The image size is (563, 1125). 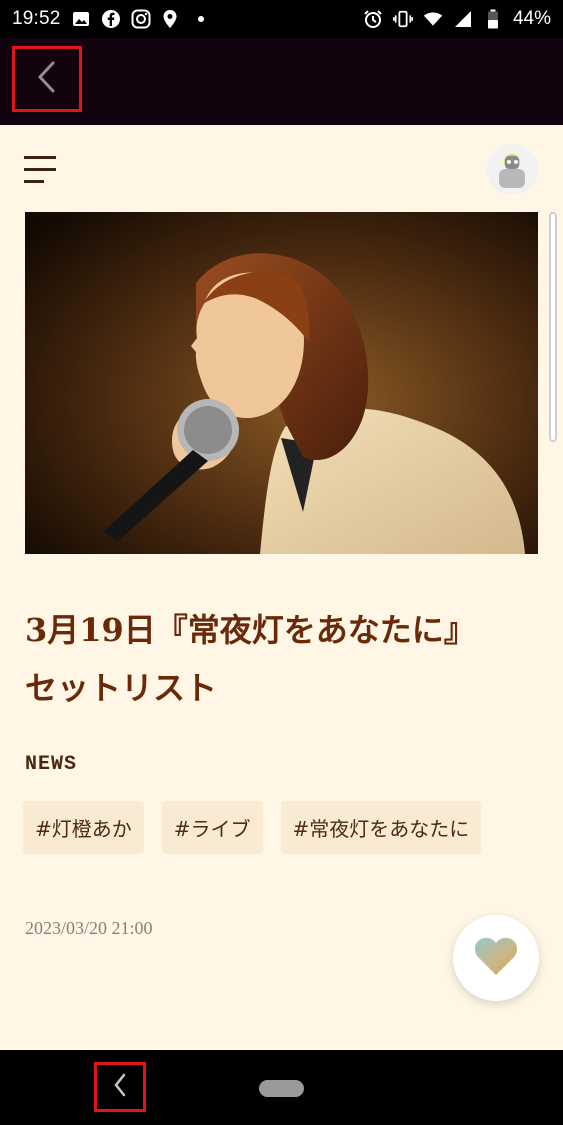 What do you see at coordinates (171, 19) in the screenshot?
I see `location-icon` at bounding box center [171, 19].